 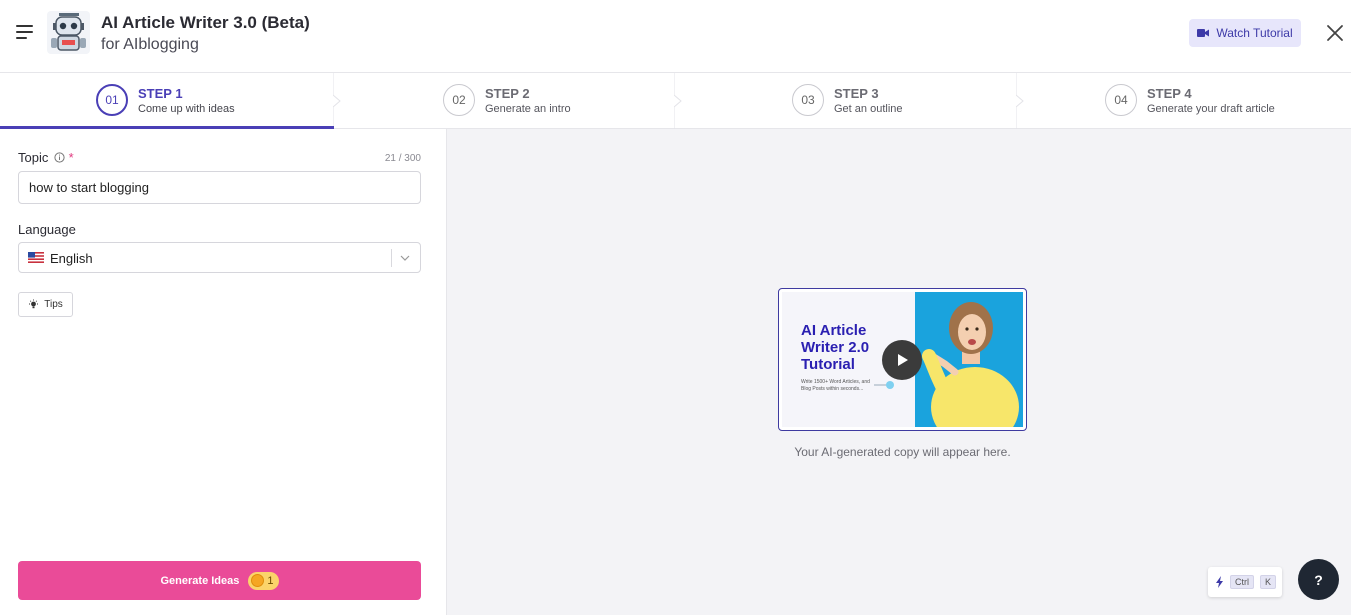 I want to click on topic-input, so click(x=219, y=187).